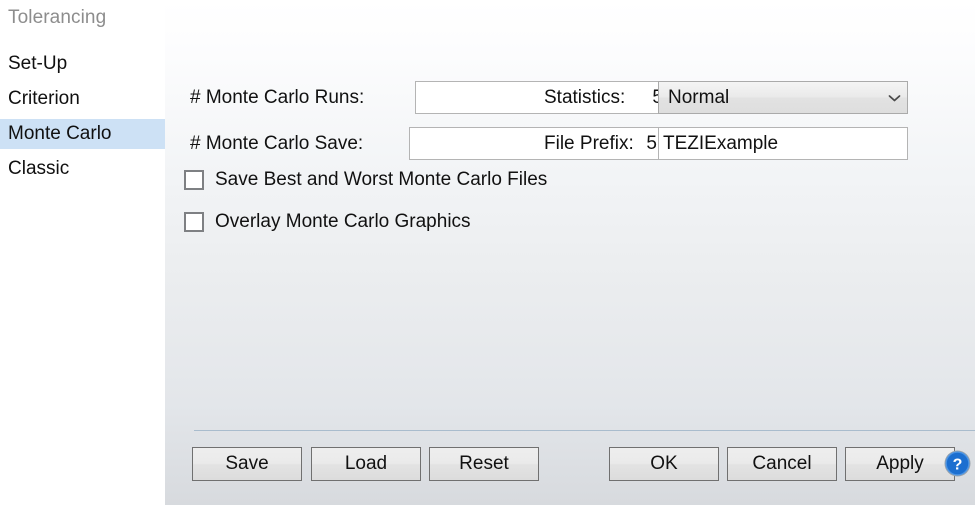 The width and height of the screenshot is (975, 505). I want to click on chevron-down-icon, so click(894, 98).